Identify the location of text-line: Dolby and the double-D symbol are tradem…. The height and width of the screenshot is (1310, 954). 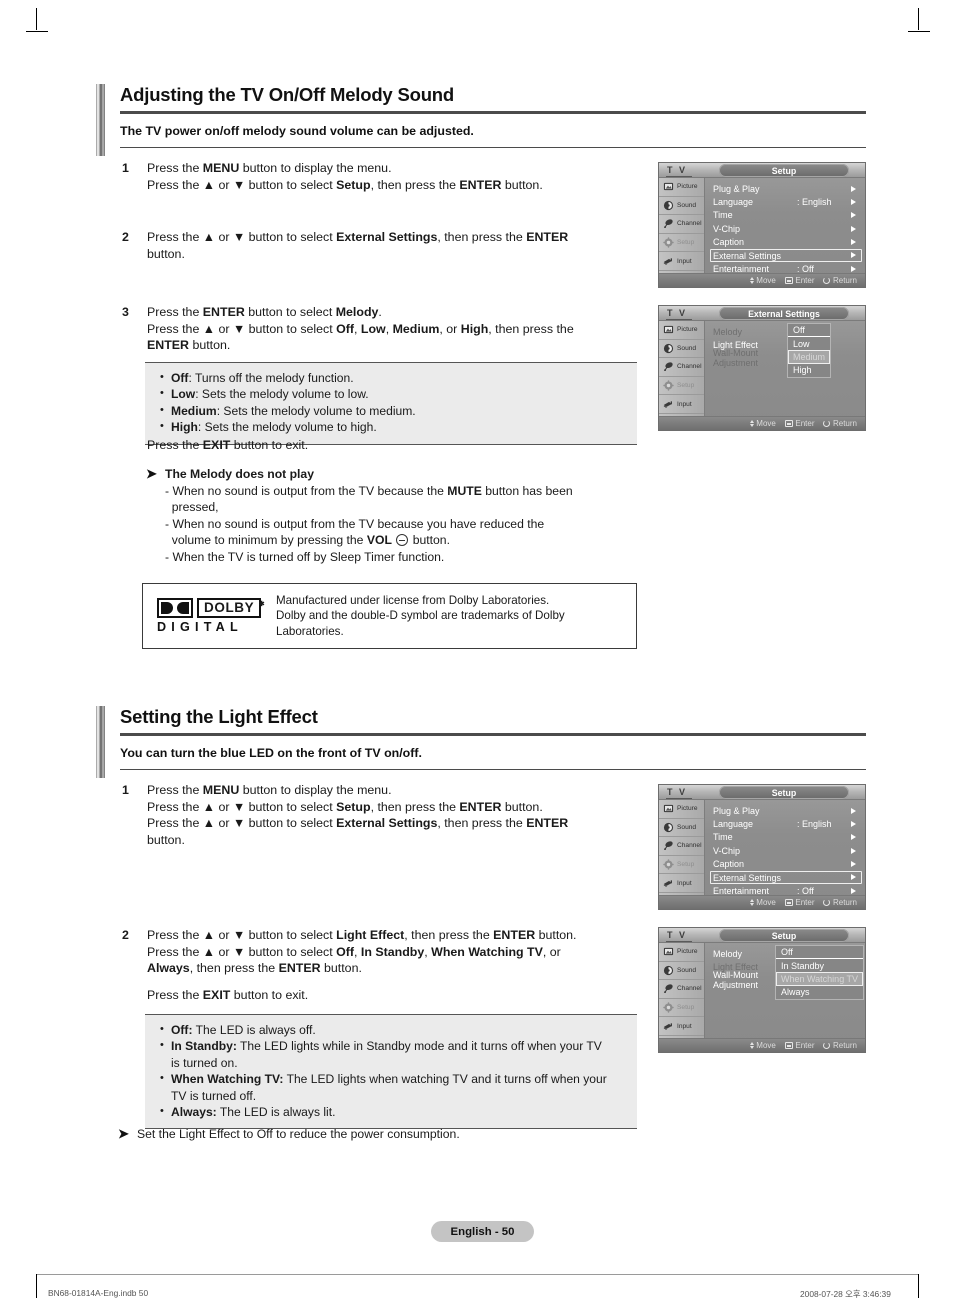
(420, 616).